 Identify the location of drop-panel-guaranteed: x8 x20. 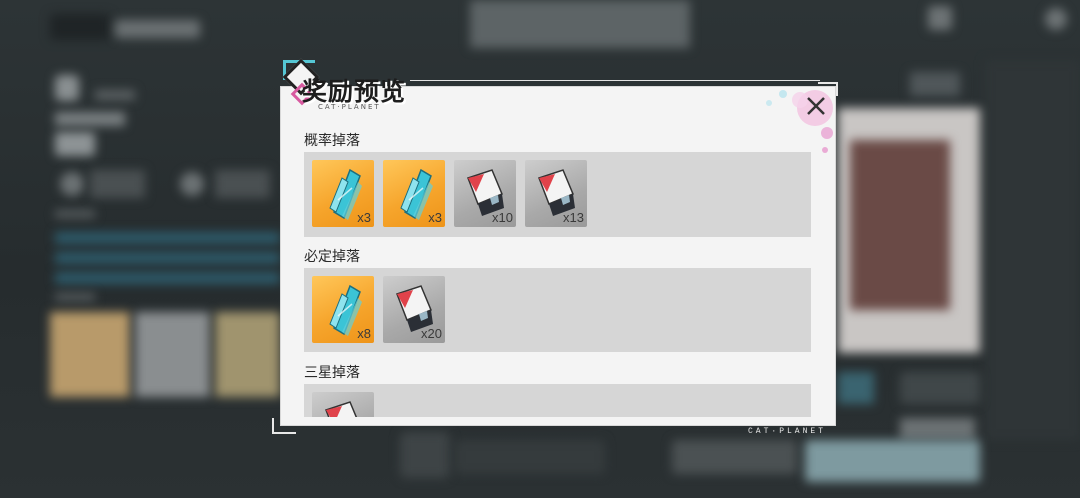
(557, 310).